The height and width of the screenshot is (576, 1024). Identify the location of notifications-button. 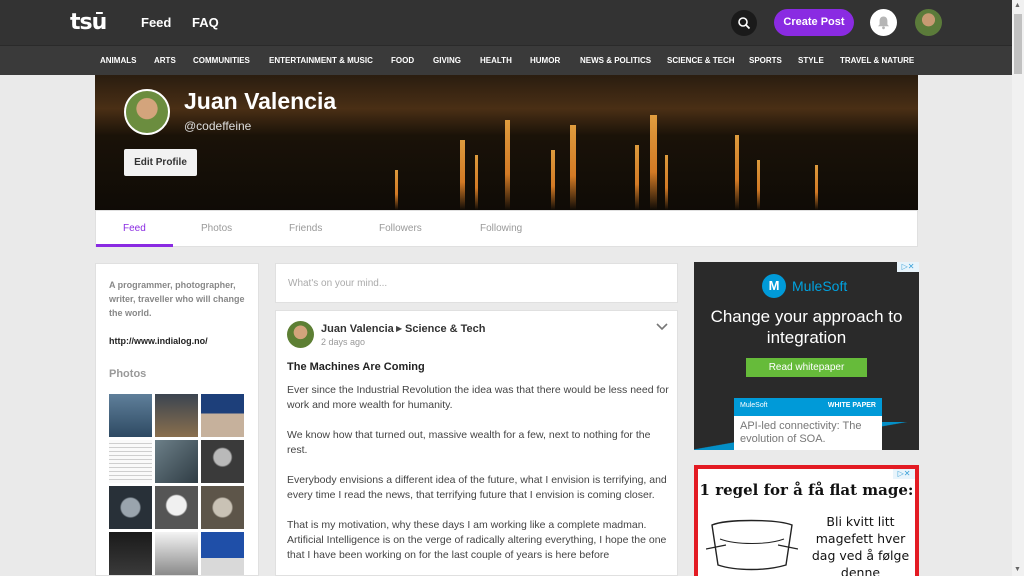
(883, 22).